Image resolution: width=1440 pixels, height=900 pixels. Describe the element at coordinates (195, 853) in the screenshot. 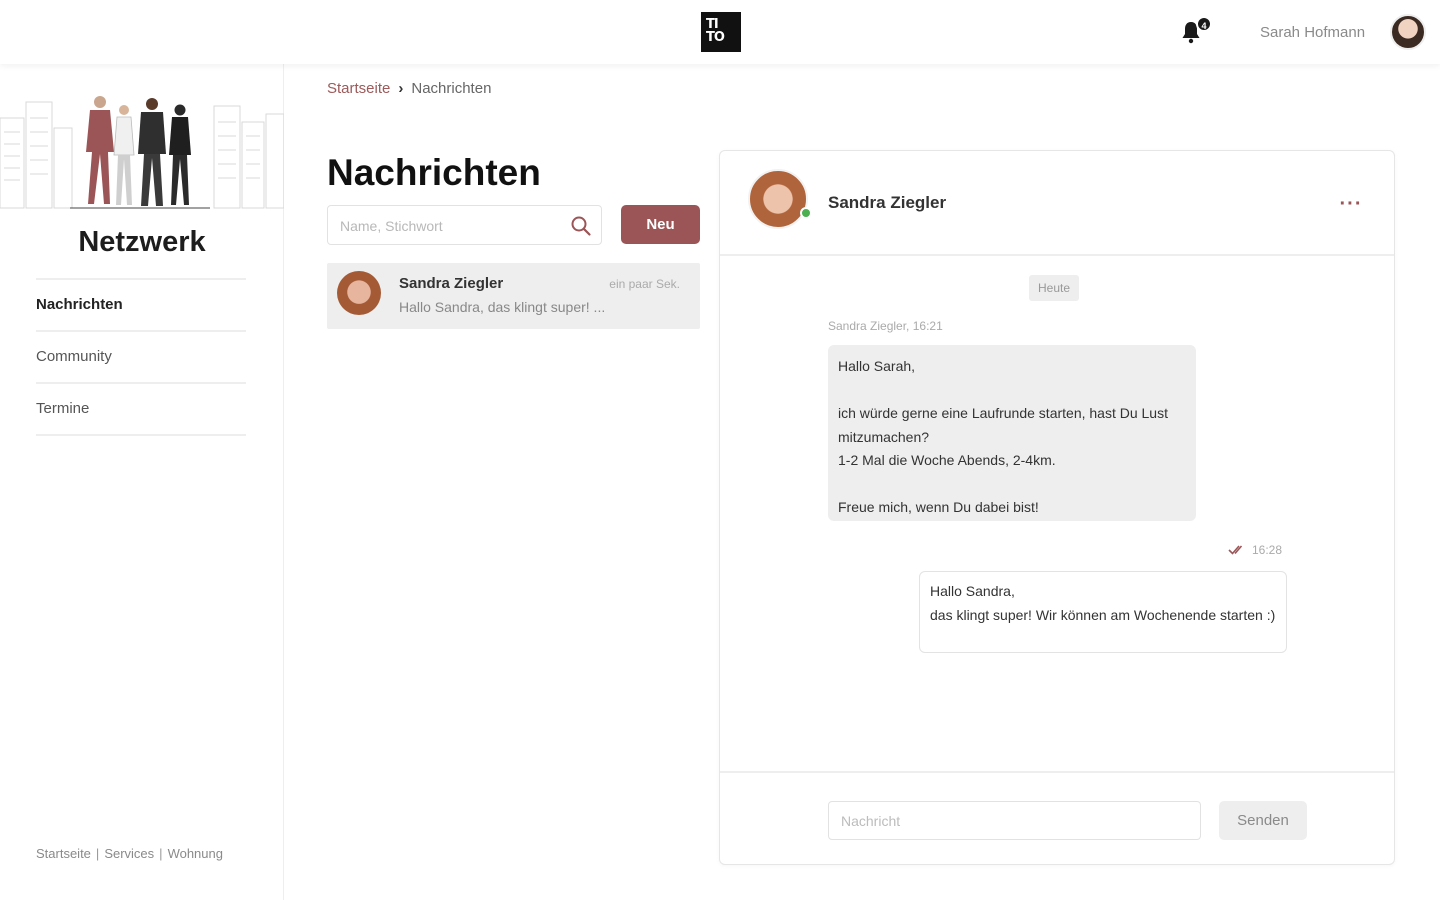

I see `footer-link-wohnung: Wohnung` at that location.